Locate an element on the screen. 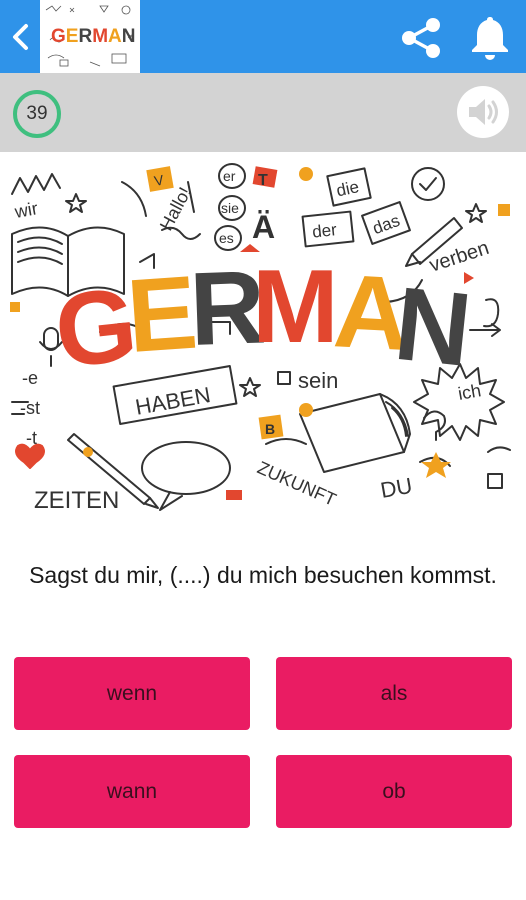  chevron-left-icon is located at coordinates (20, 37).